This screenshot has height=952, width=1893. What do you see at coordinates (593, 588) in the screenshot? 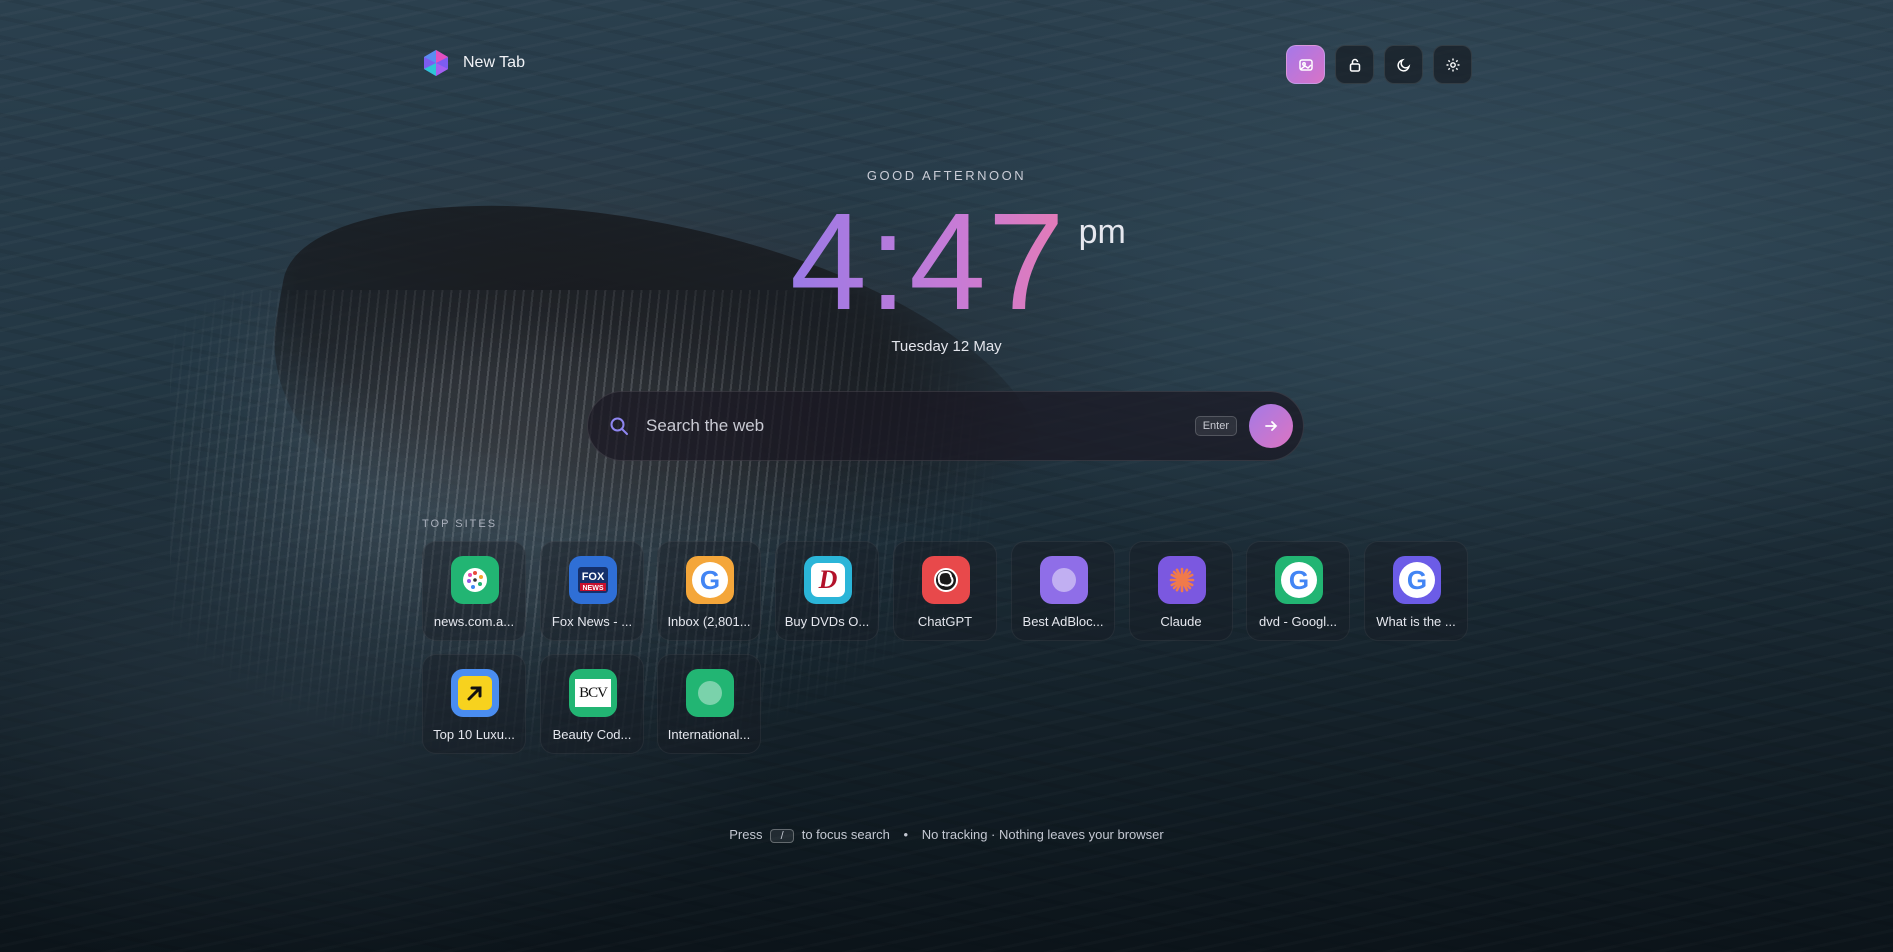
I see `svg-text: NEWS` at bounding box center [593, 588].